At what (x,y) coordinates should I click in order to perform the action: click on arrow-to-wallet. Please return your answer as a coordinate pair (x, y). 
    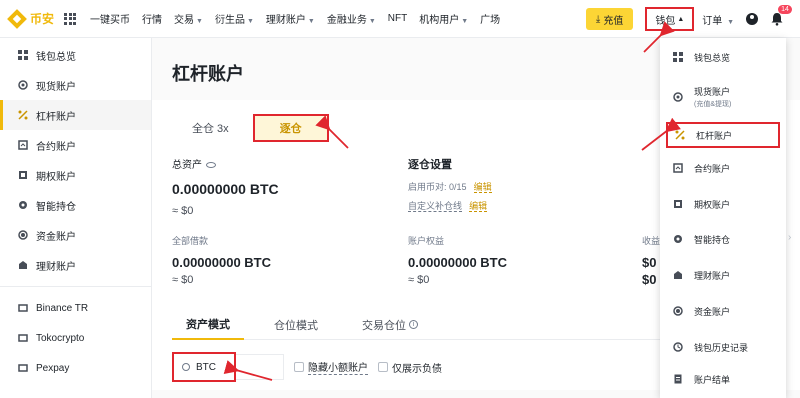
    Looking at the image, I should click on (659, 37).